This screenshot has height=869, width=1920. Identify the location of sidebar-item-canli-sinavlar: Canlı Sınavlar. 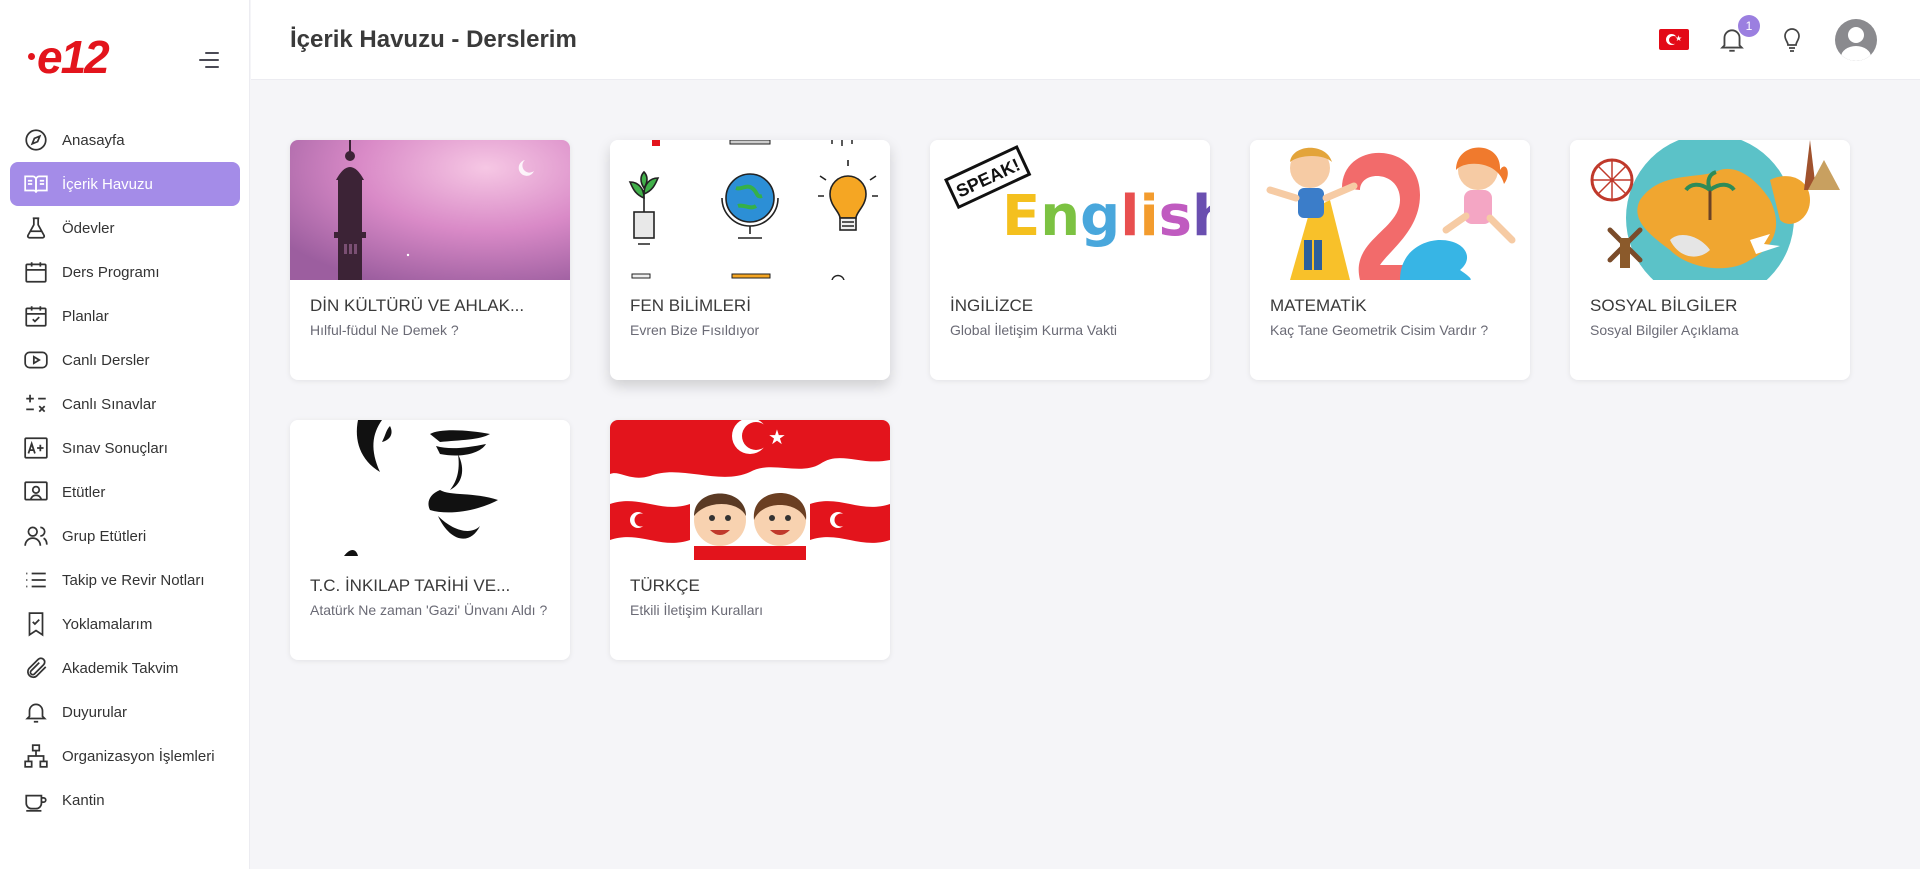
(125, 404).